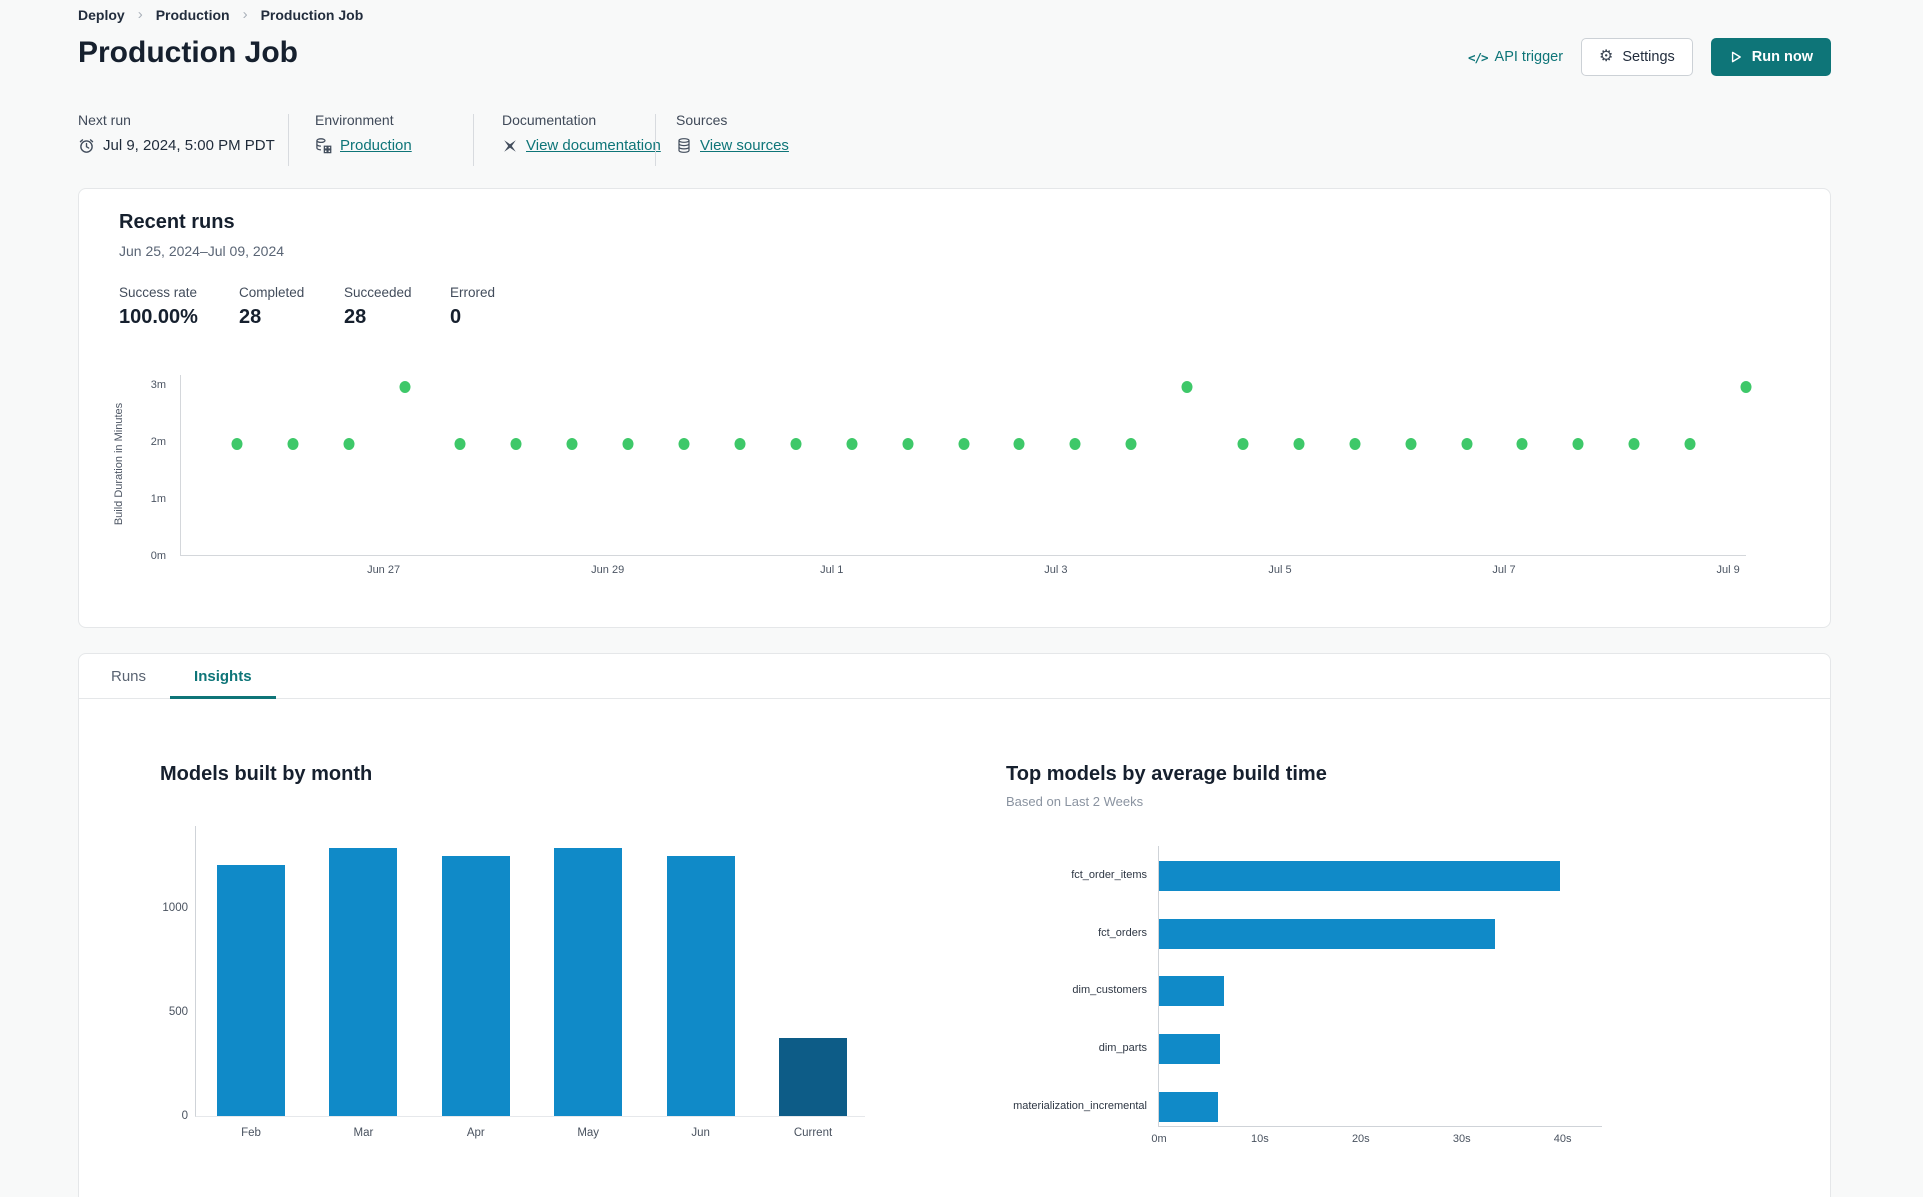  Describe the element at coordinates (175, 908) in the screenshot. I see `y-tick-label: 1000` at that location.